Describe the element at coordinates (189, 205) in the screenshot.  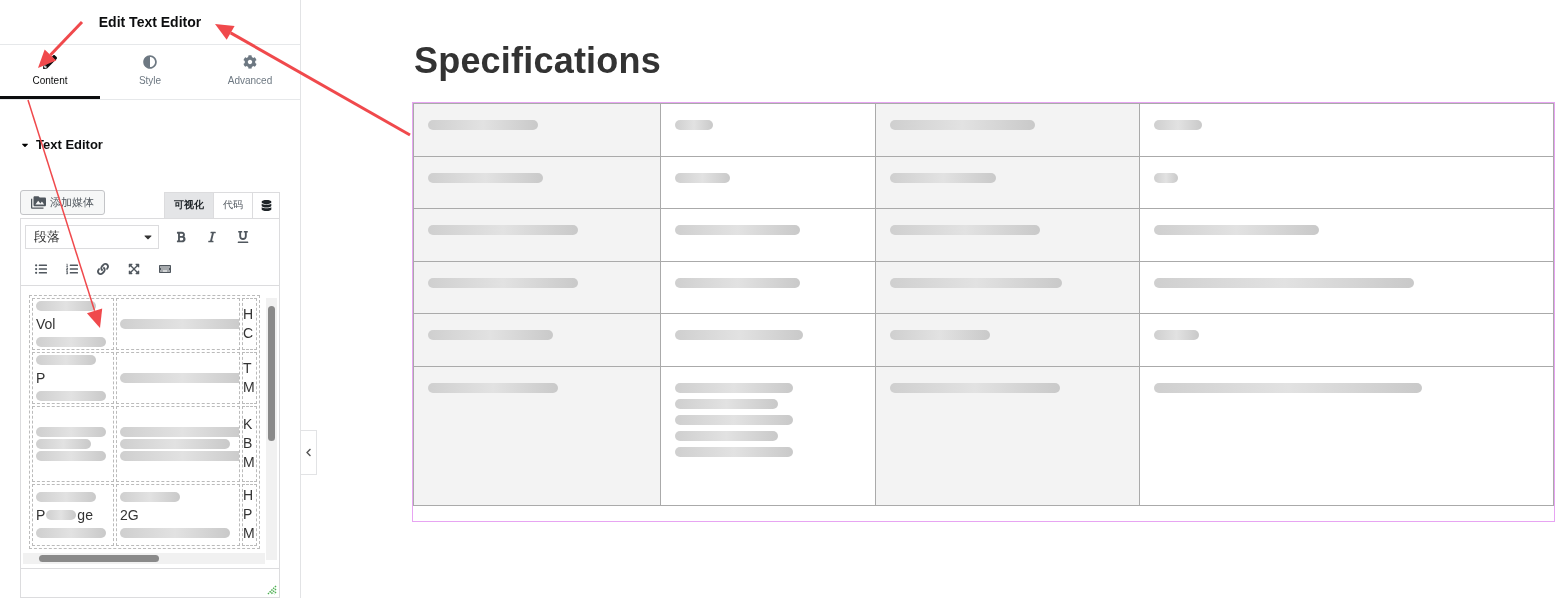
I see `editor-mode-tab: 可视化` at that location.